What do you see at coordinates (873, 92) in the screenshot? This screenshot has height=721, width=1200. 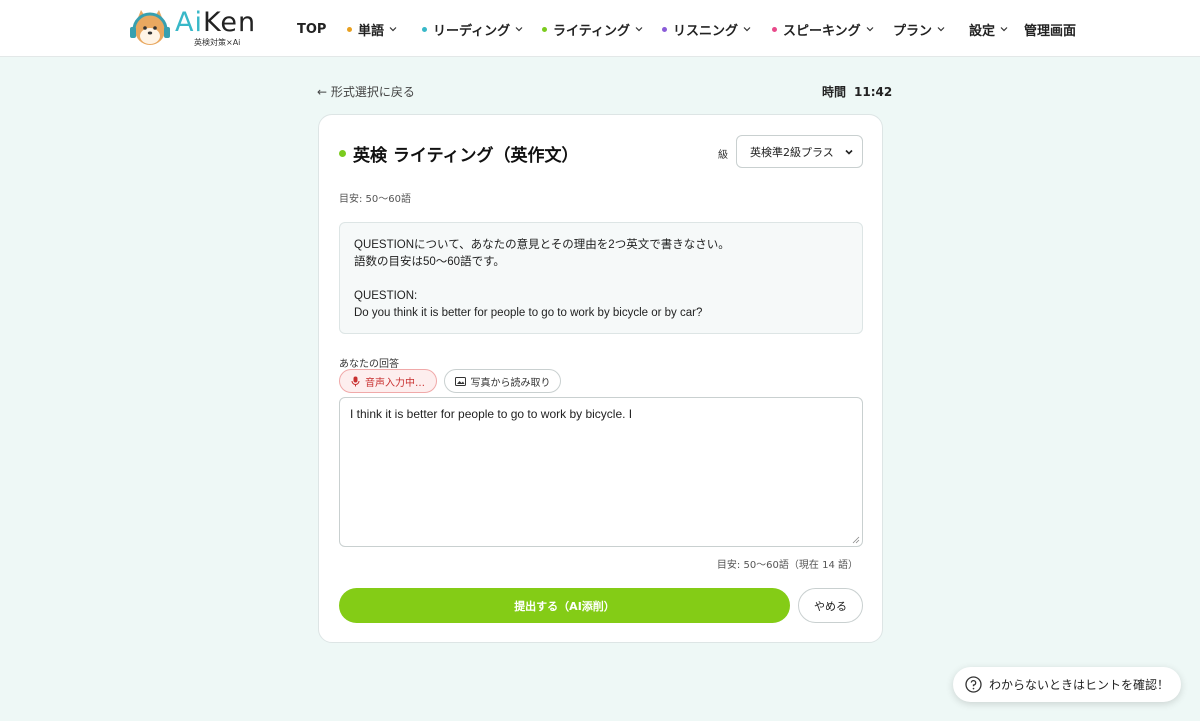 I see `timer-value: 11:42` at bounding box center [873, 92].